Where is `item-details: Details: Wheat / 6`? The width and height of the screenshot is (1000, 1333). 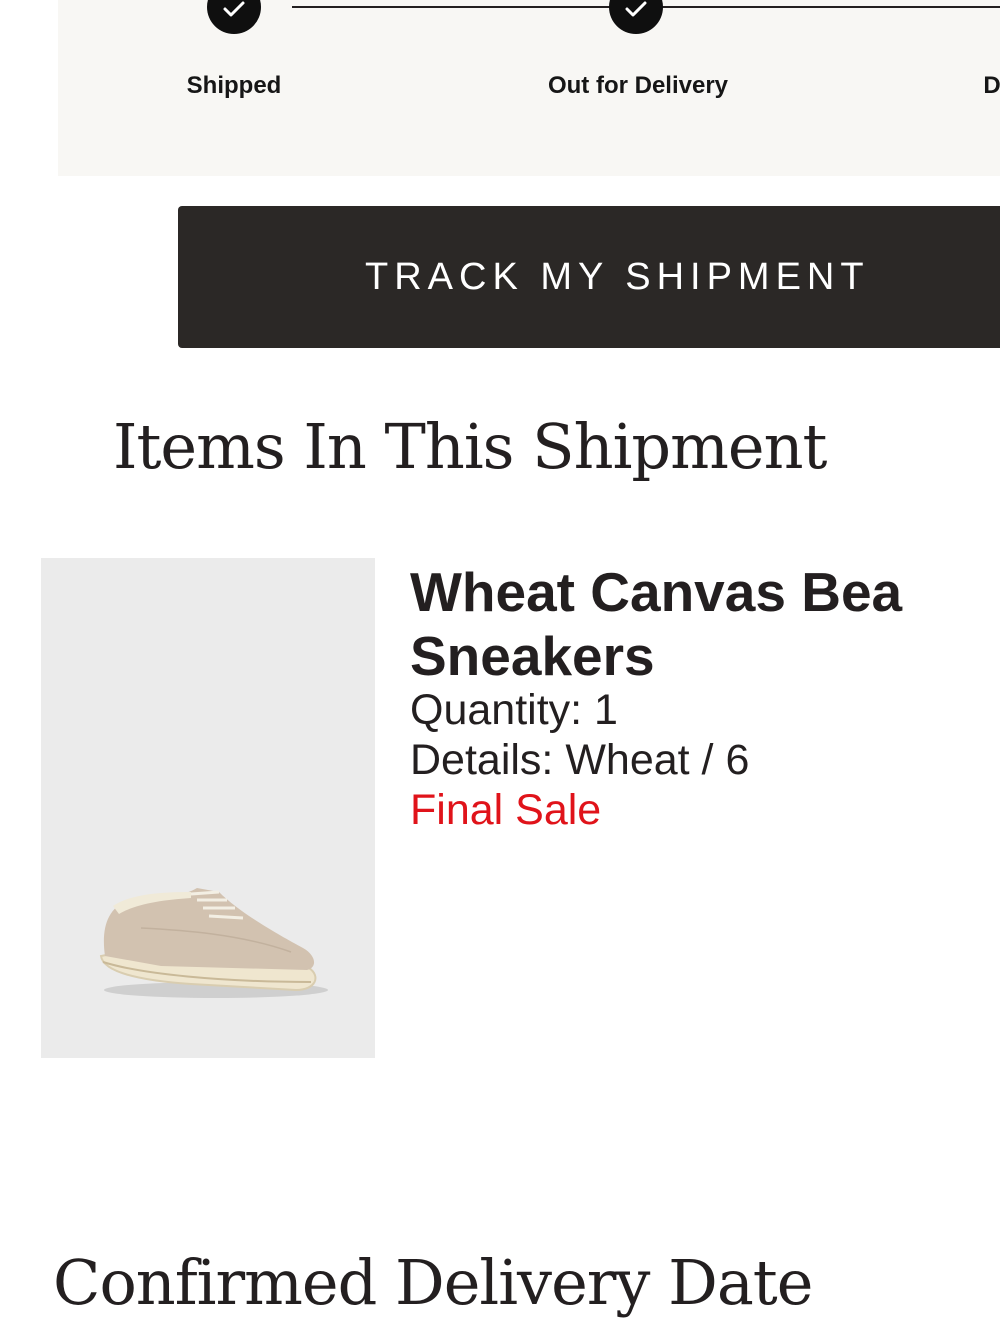 item-details: Details: Wheat / 6 is located at coordinates (580, 760).